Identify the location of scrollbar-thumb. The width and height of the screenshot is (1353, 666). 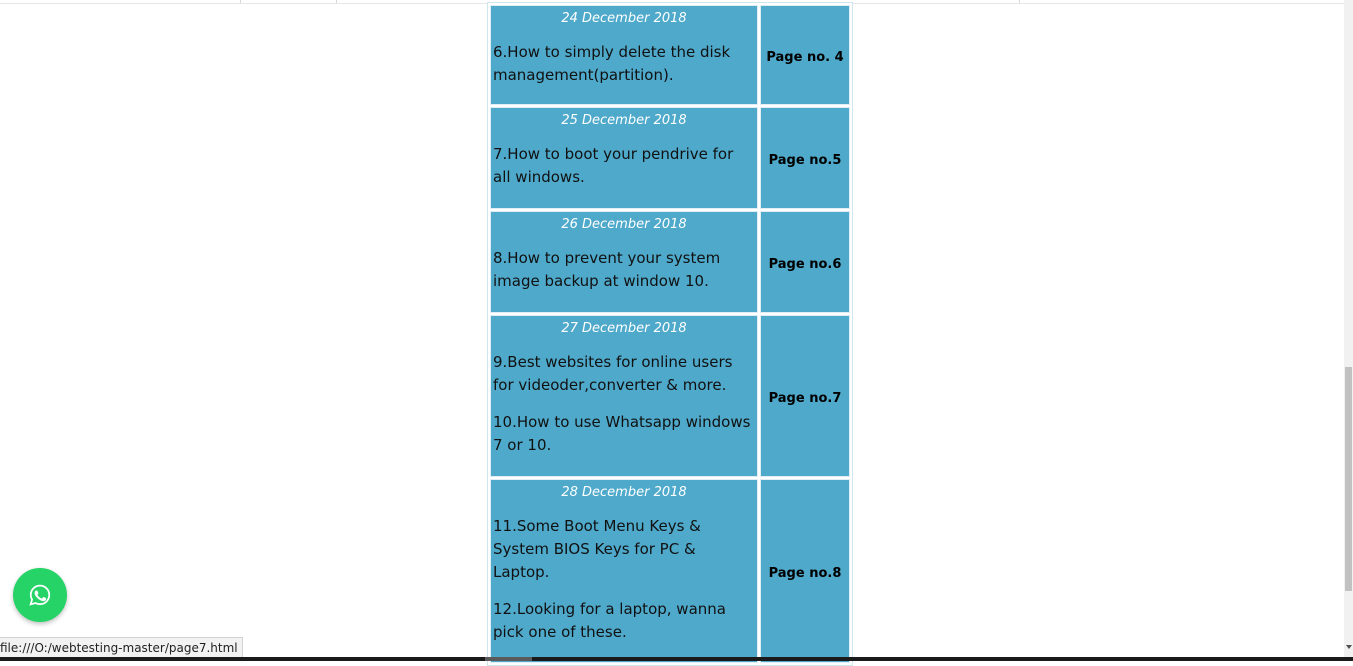
(1348, 479).